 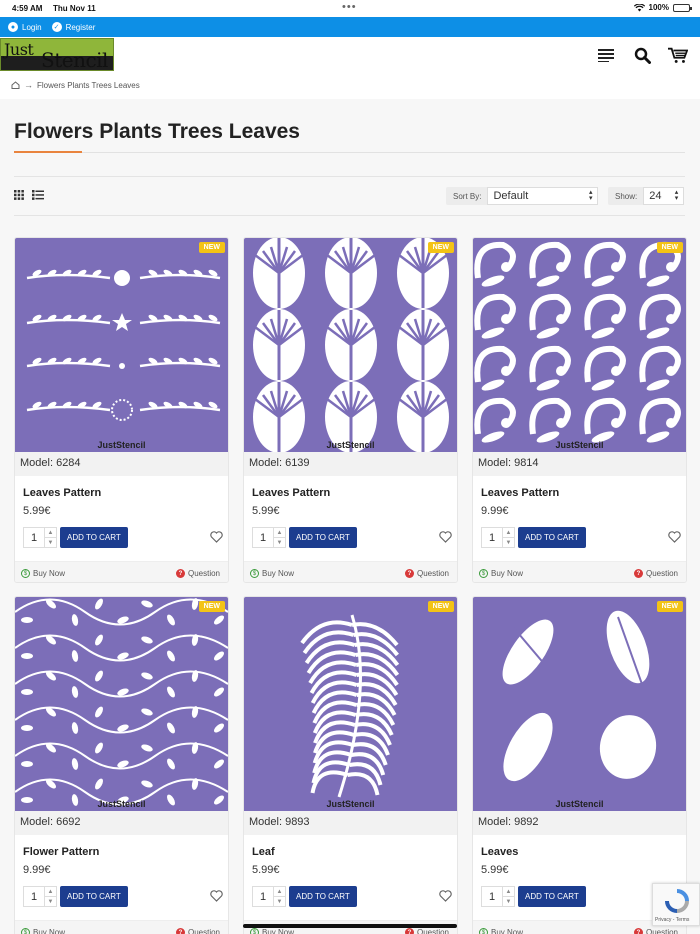 What do you see at coordinates (88, 85) in the screenshot?
I see `breadcrumb-current: Flowers Plants Trees Leaves` at bounding box center [88, 85].